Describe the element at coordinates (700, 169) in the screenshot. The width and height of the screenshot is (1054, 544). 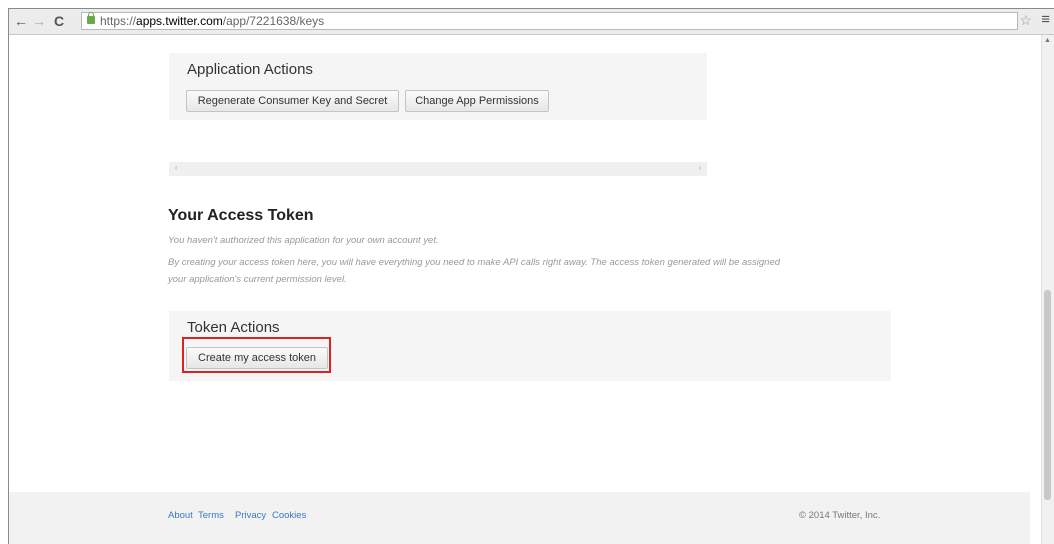
I see `scroll-right-icon: ›` at that location.